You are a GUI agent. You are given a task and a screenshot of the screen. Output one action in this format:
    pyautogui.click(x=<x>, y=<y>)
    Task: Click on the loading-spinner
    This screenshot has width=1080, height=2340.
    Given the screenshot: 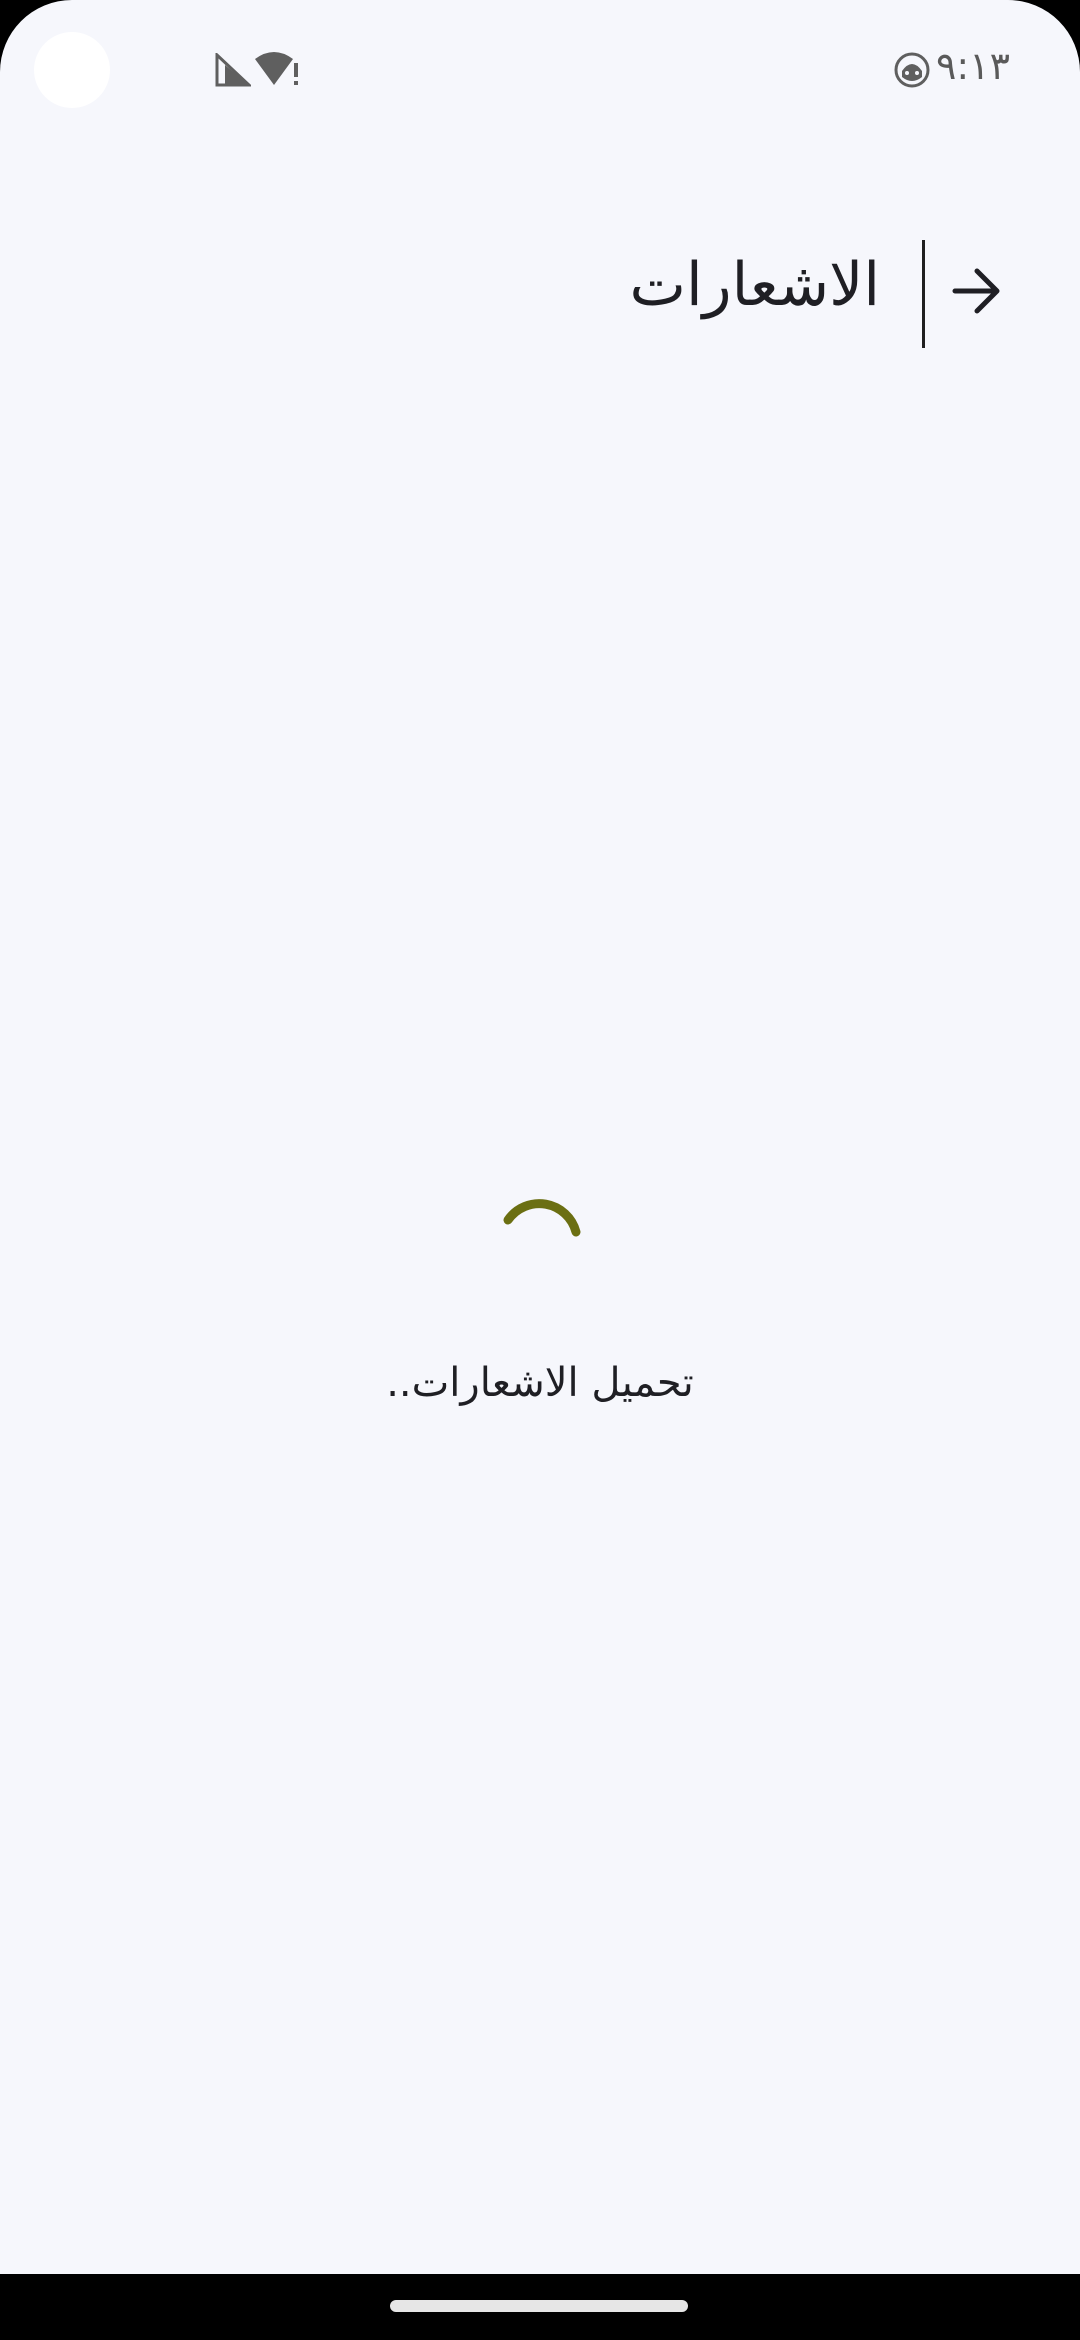 What is the action you would take?
    pyautogui.click(x=542, y=1218)
    